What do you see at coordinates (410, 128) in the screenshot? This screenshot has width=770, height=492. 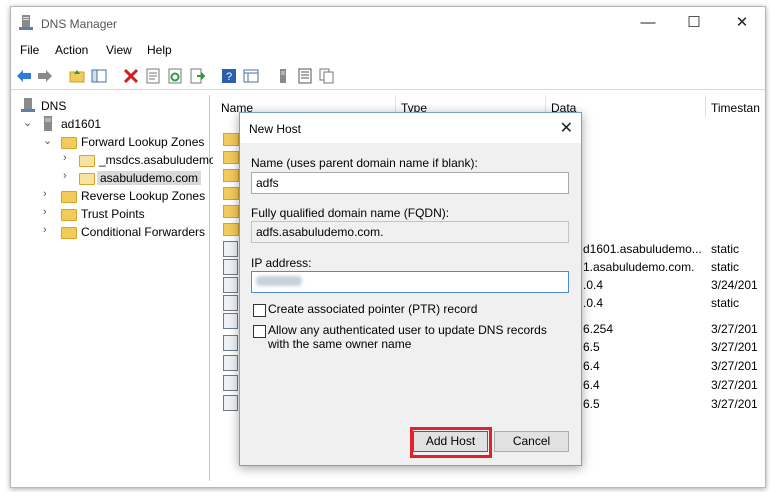 I see `dialog-title-bar: New Host ✕` at bounding box center [410, 128].